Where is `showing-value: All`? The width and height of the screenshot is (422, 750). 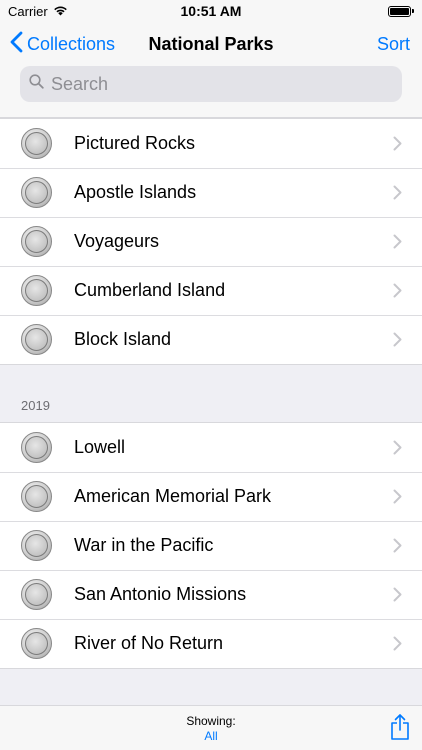 showing-value: All is located at coordinates (211, 736).